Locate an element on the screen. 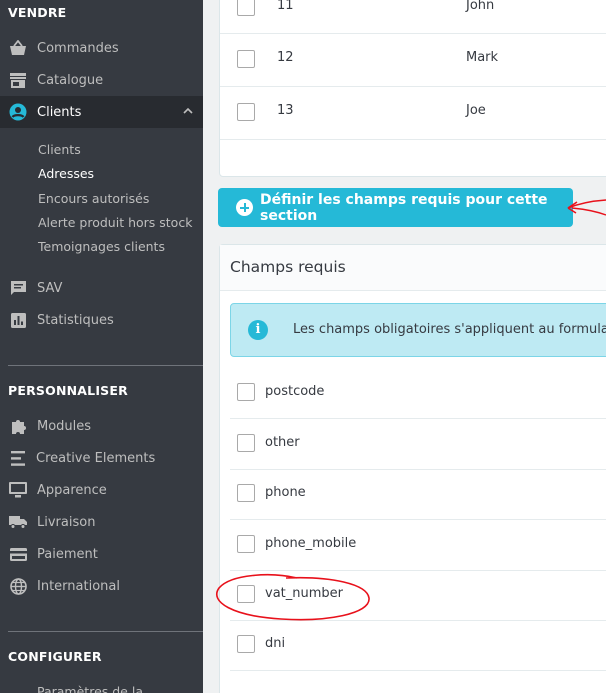 This screenshot has height=693, width=606. field-label: dni is located at coordinates (275, 643).